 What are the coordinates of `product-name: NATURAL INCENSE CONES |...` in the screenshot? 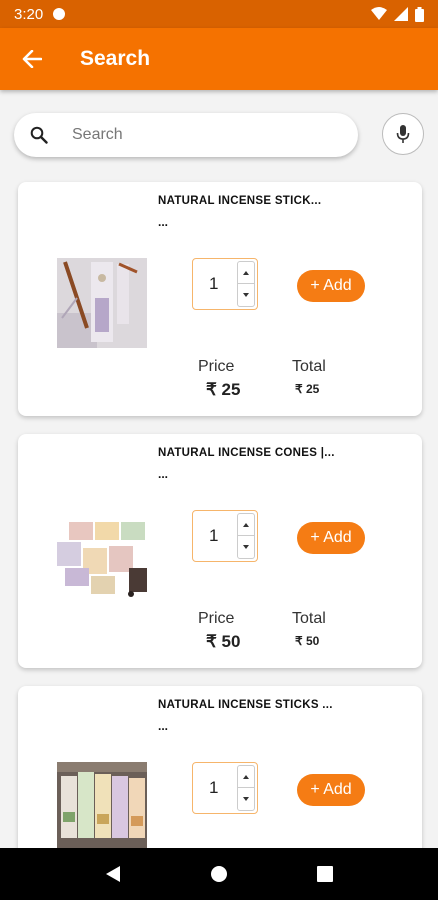 It's located at (246, 453).